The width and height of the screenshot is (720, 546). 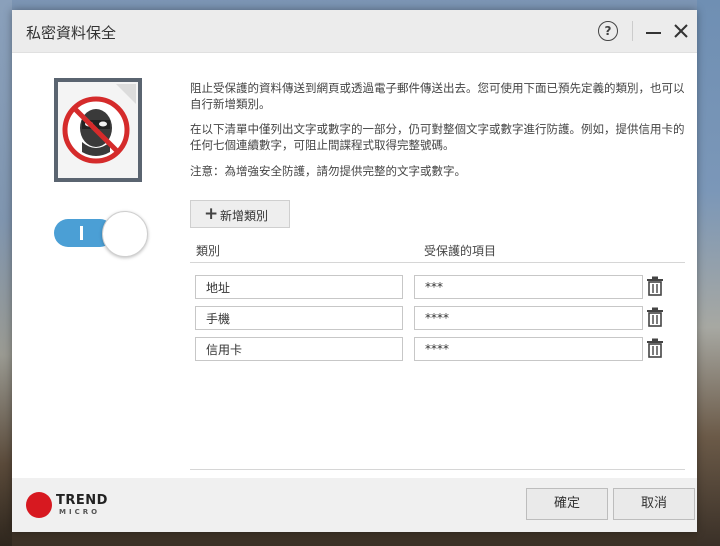 What do you see at coordinates (354, 31) in the screenshot?
I see `title-bar: 私密資料保全 ?` at bounding box center [354, 31].